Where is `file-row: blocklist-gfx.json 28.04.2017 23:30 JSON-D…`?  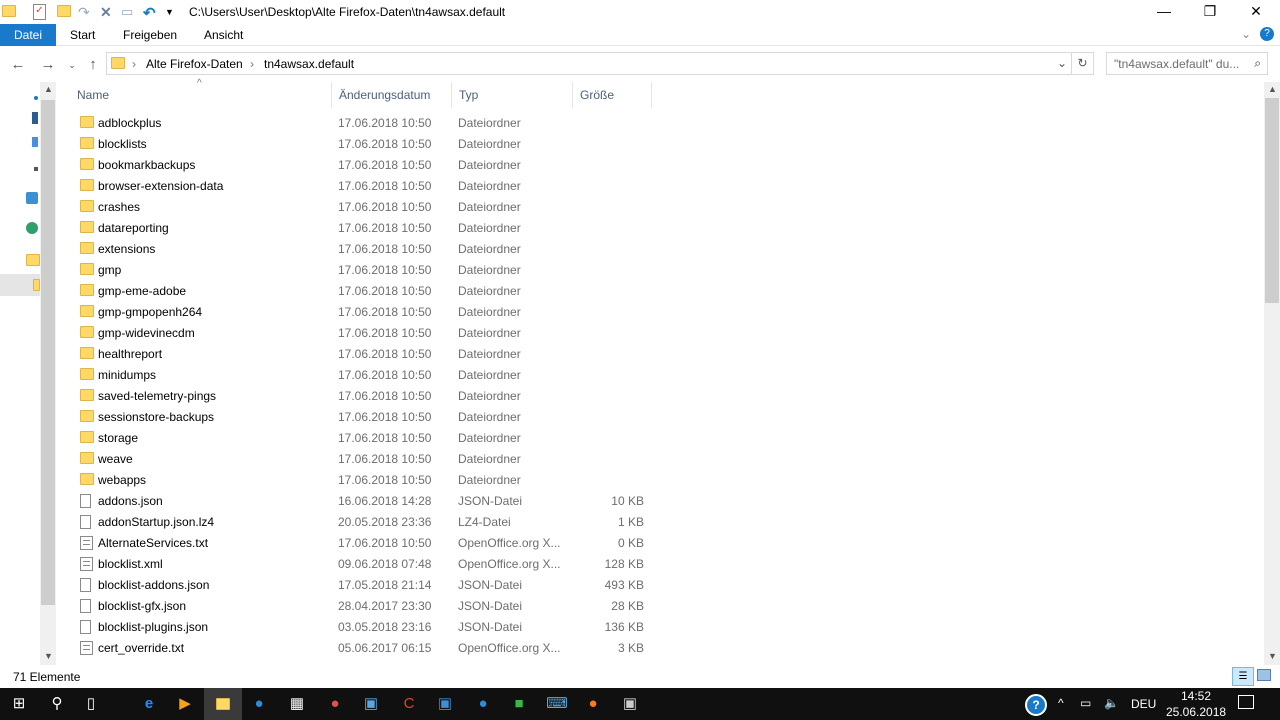 file-row: blocklist-gfx.json 28.04.2017 23:30 JSON-D… is located at coordinates (360, 606).